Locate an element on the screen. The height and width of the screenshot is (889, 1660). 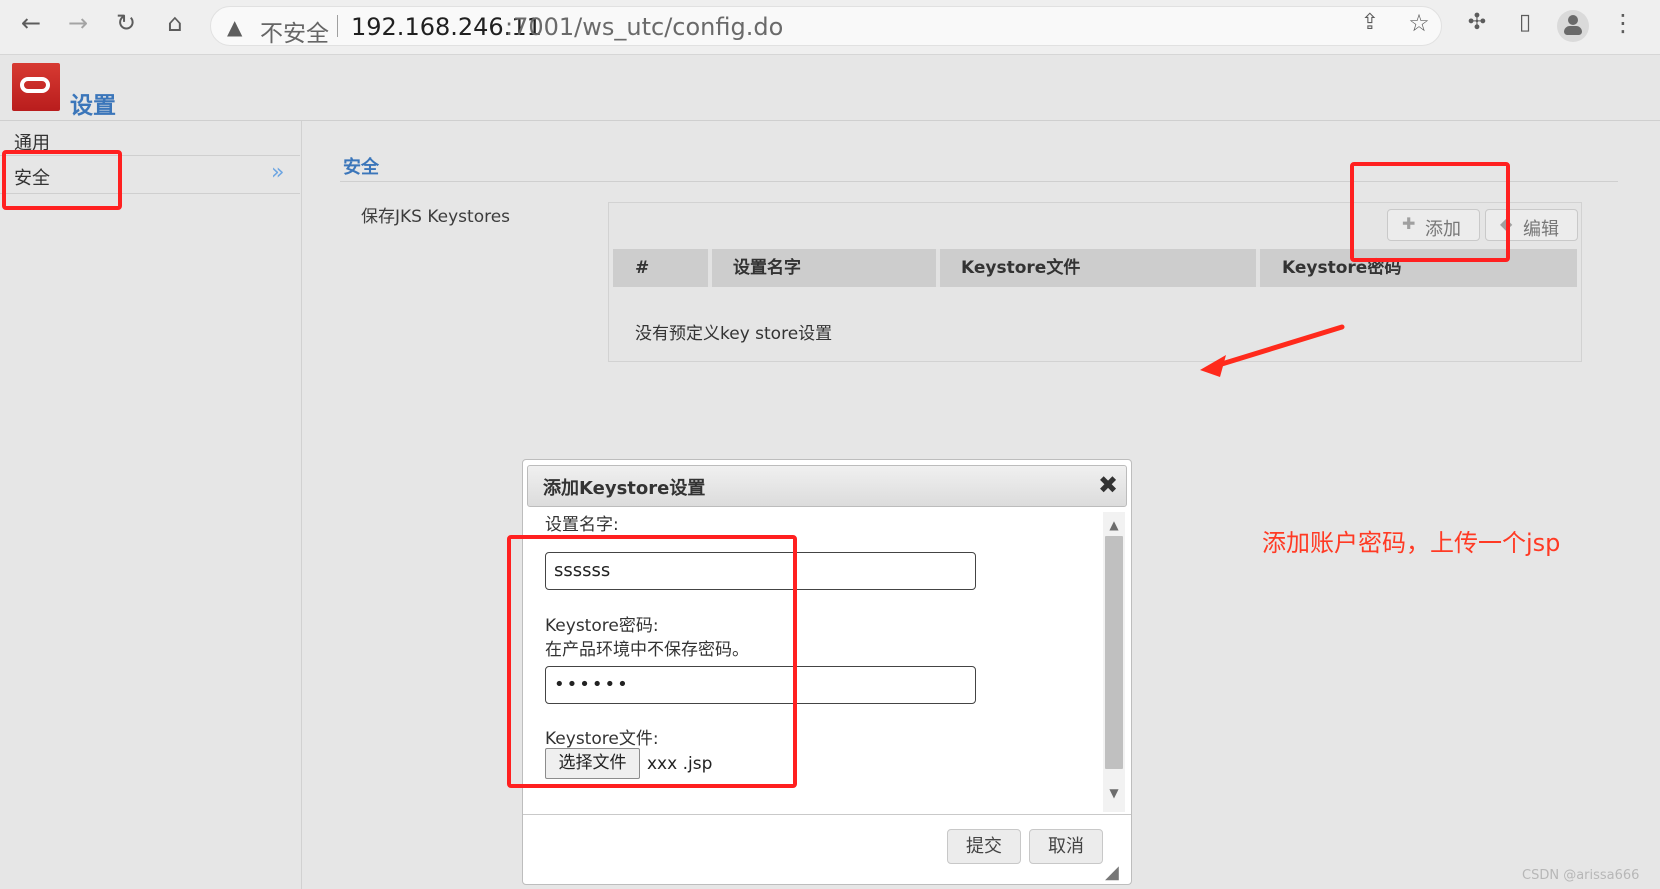
add-button-highlight-box is located at coordinates (1430, 212).